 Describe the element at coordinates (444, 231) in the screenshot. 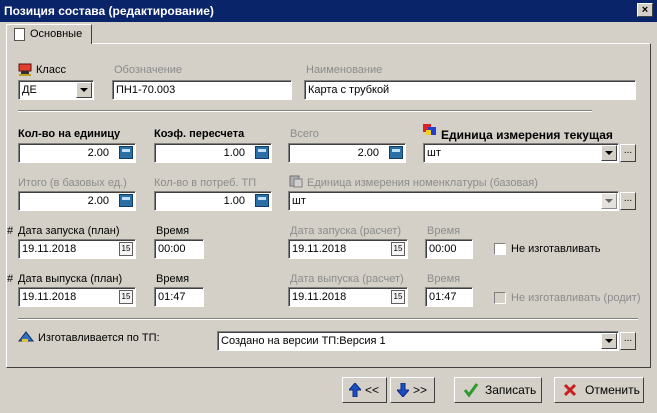

I see `launch-calc-time-label: Время` at that location.